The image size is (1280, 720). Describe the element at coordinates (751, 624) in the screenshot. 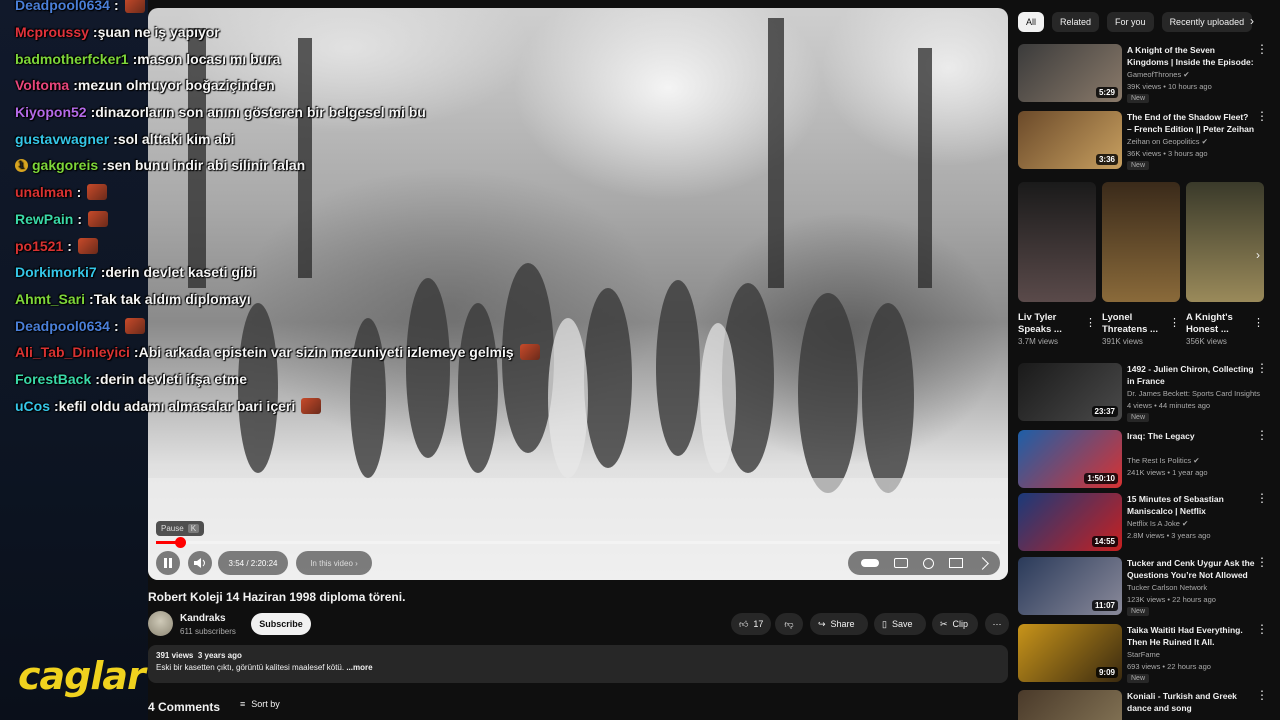

I see `like-button: 👍︎ 17` at that location.